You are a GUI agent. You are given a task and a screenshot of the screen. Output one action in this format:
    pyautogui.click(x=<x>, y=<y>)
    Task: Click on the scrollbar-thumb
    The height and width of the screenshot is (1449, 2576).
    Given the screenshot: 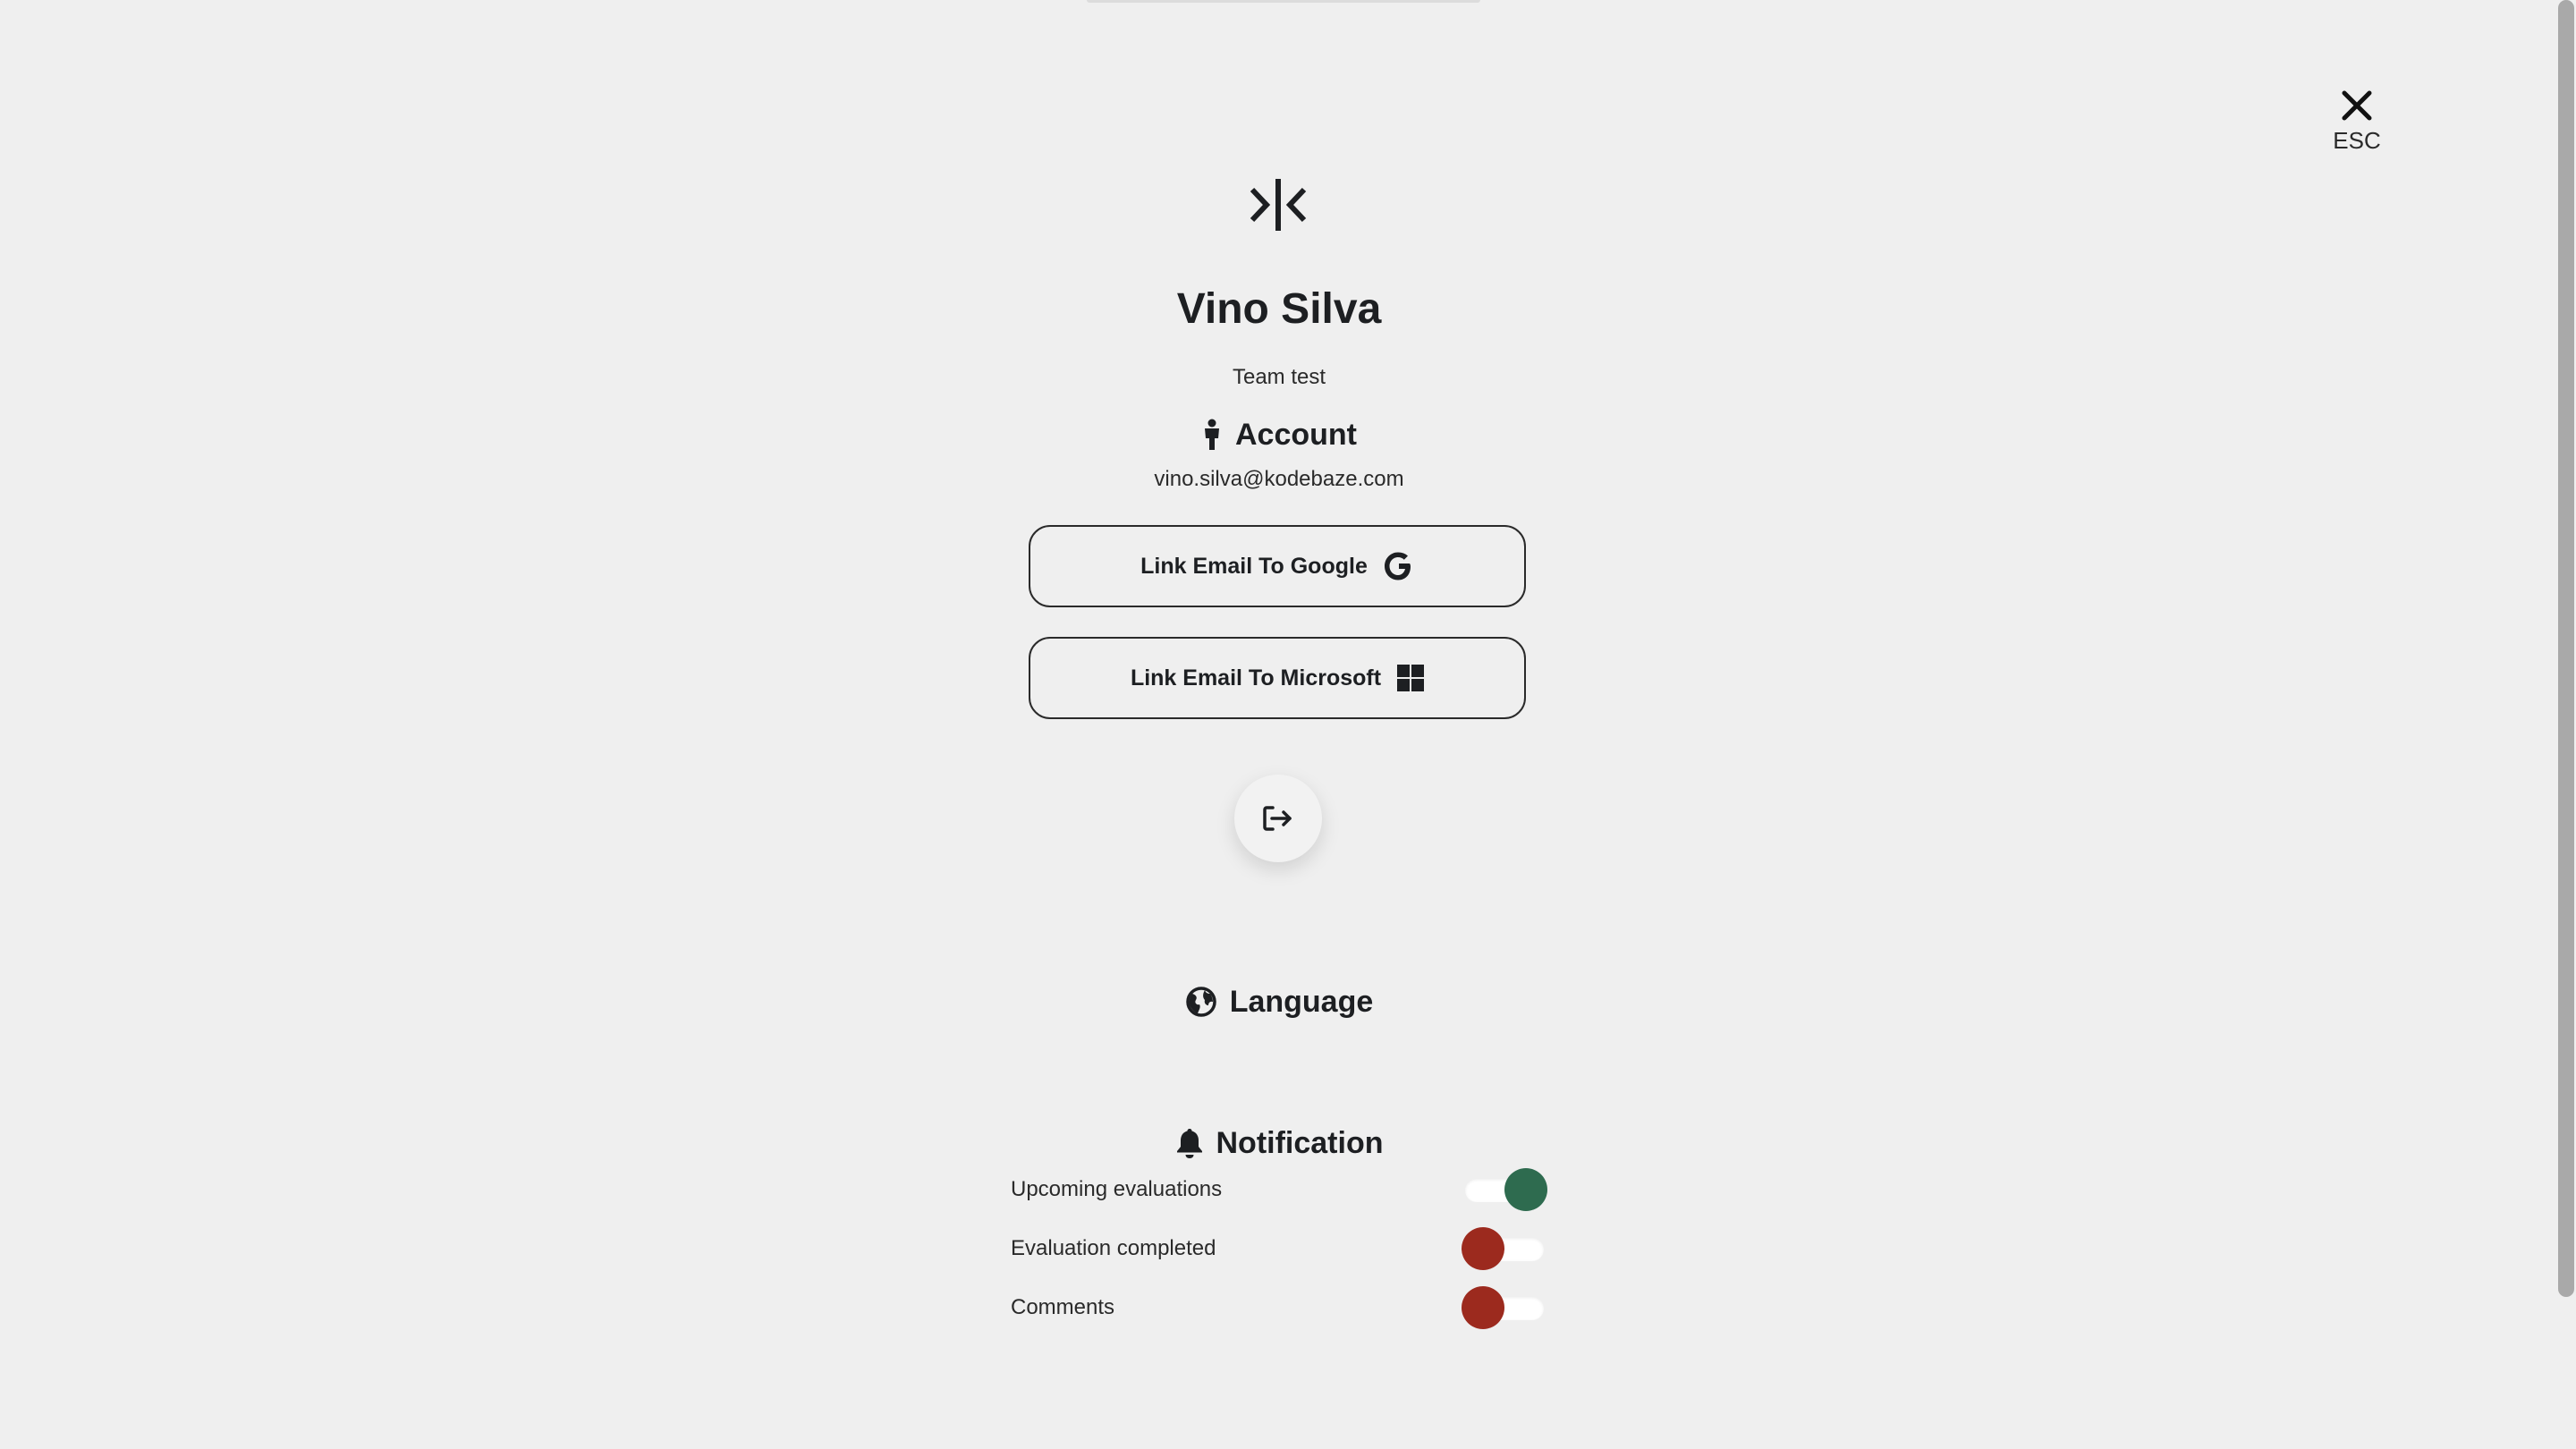 What is the action you would take?
    pyautogui.click(x=2566, y=648)
    